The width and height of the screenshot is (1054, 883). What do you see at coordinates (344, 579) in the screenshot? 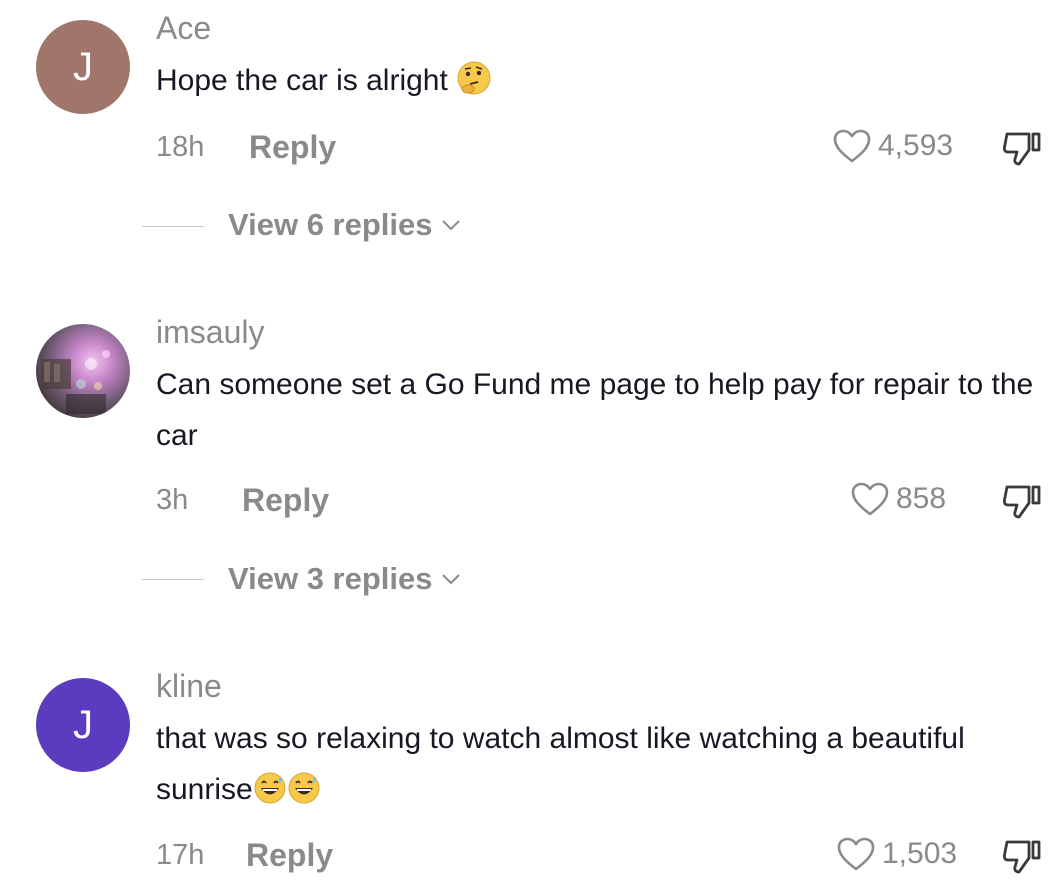
I see `view-replies-button: View 3 replies` at bounding box center [344, 579].